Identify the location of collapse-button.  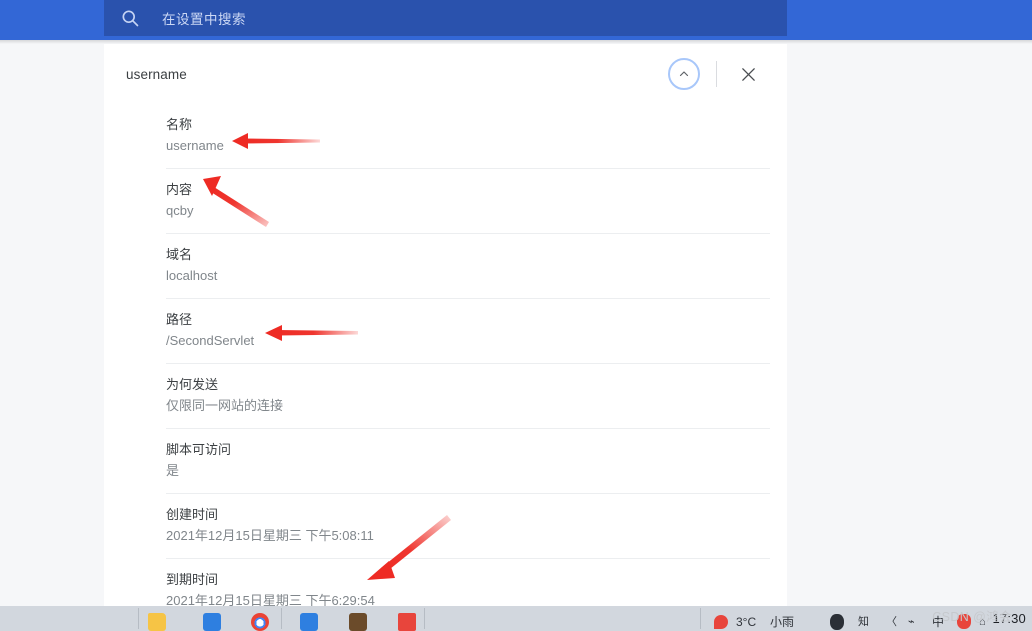
(684, 74).